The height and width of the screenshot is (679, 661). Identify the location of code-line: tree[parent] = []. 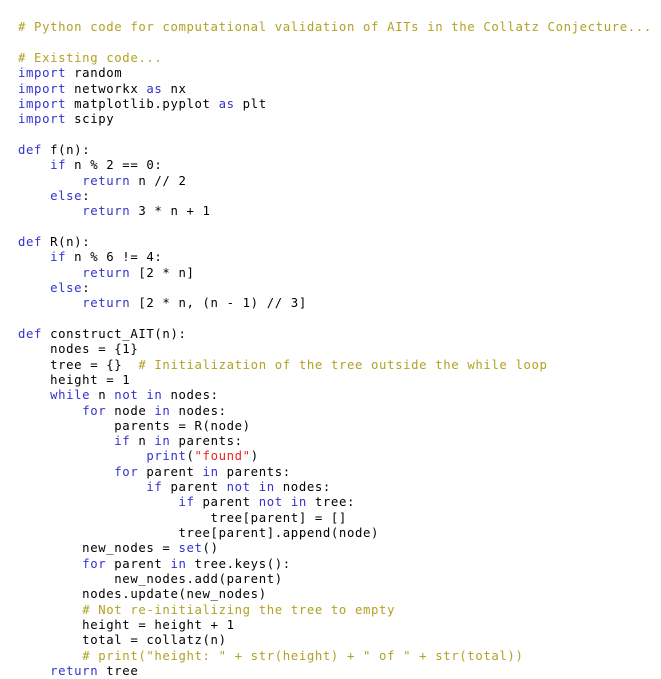
(330, 518).